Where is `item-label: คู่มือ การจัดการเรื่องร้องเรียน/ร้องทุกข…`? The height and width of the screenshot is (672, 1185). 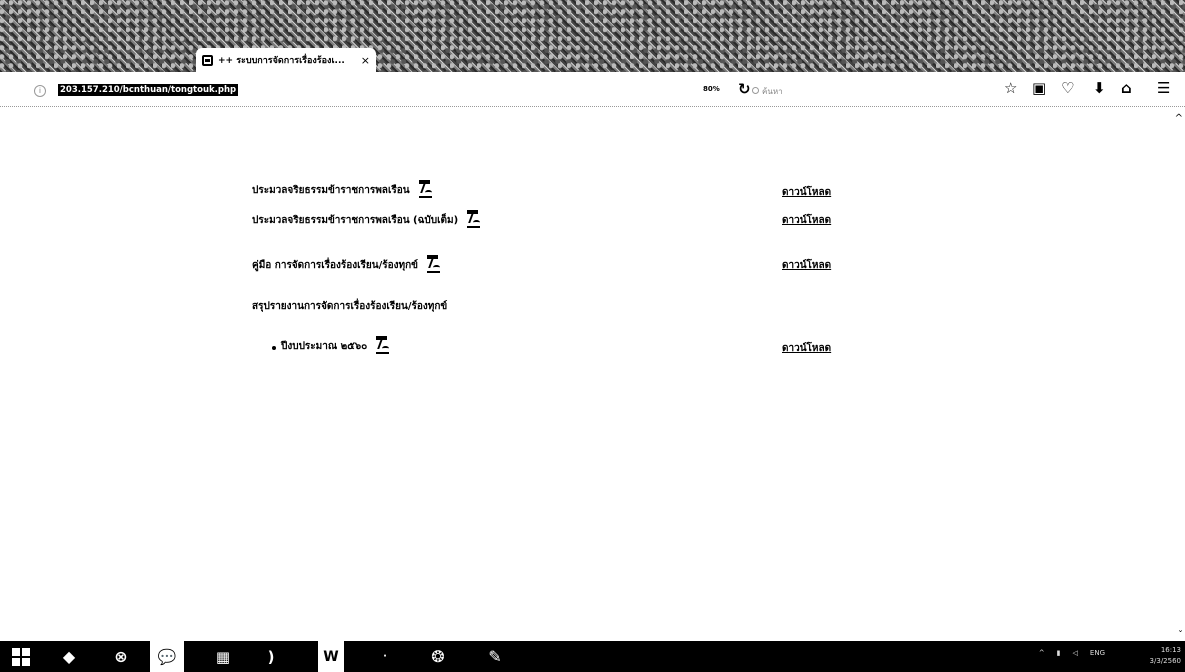
item-label: คู่มือ การจัดการเรื่องร้องเรียน/ร้องทุกข… is located at coordinates (335, 265).